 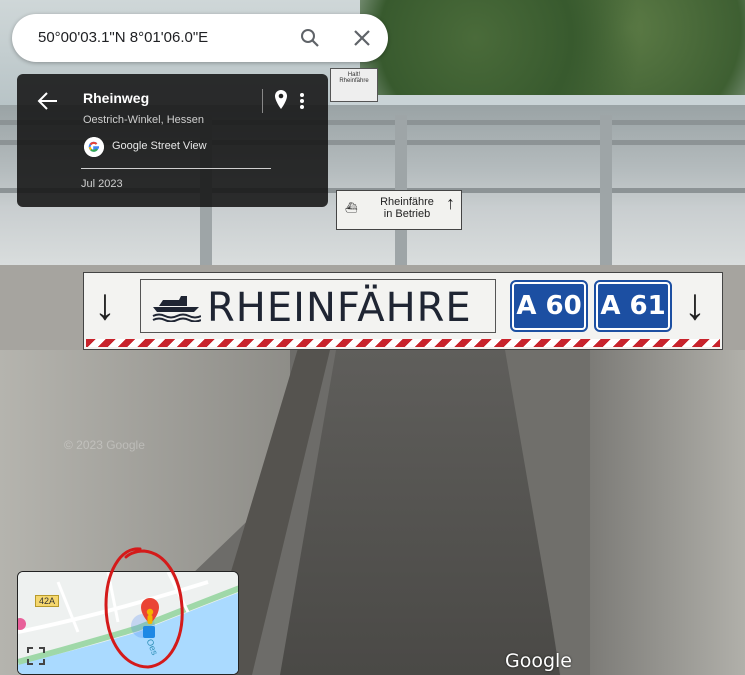 What do you see at coordinates (310, 38) in the screenshot?
I see `search-icon` at bounding box center [310, 38].